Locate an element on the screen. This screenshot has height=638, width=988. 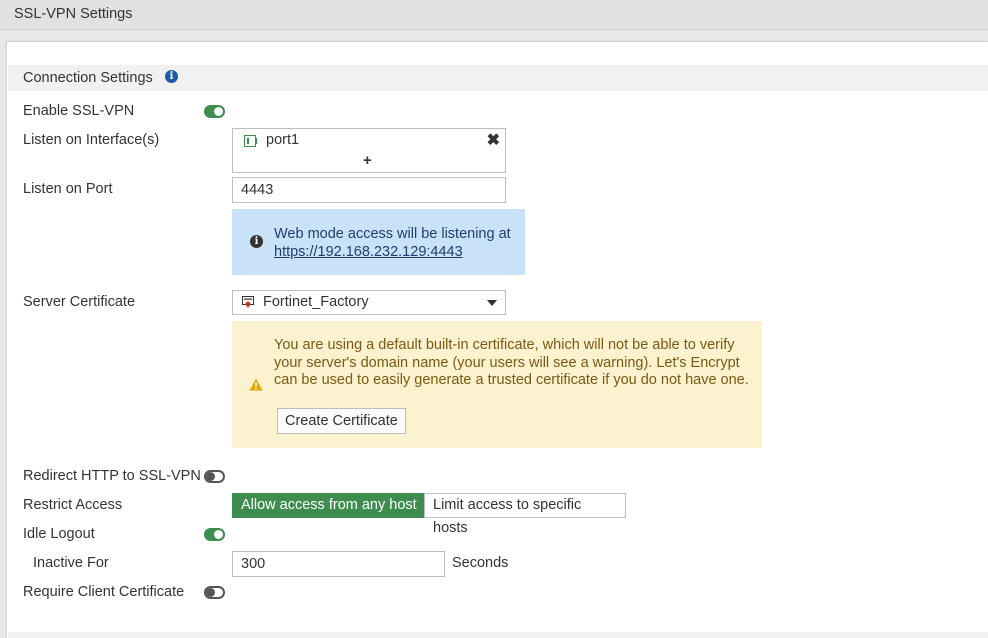
server-certificate-select: Fortinet_Factory is located at coordinates (369, 302).